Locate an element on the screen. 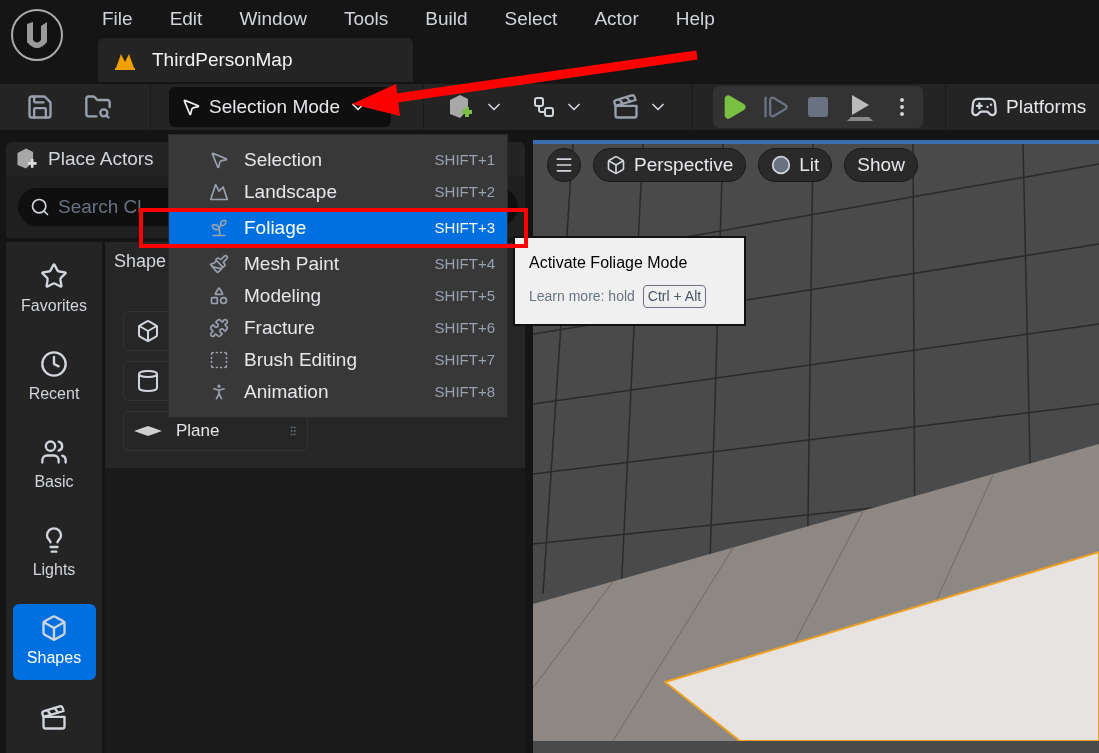 The width and height of the screenshot is (1099, 753). launch-icon is located at coordinates (860, 107).